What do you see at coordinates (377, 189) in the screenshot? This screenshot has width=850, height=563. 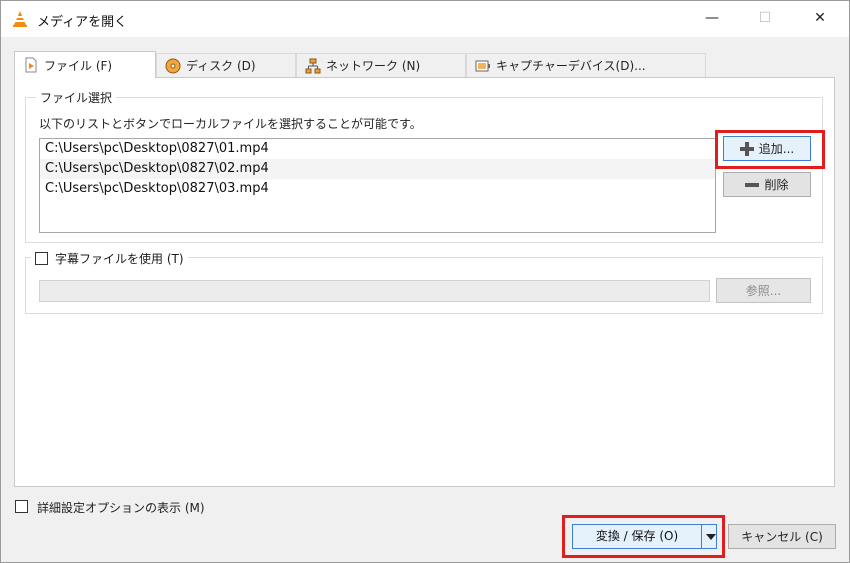 I see `file-list-item: C:\Users\pc\Desktop\0827\03.mp4` at bounding box center [377, 189].